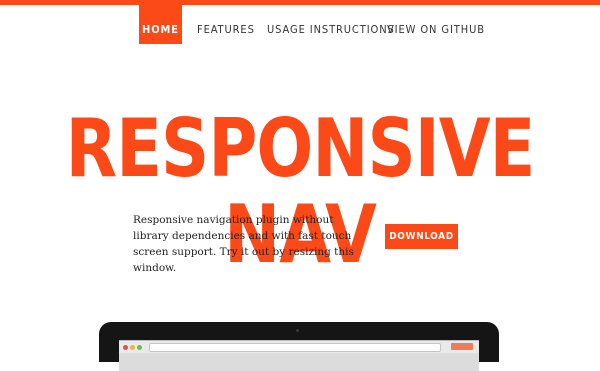  Describe the element at coordinates (139, 347) in the screenshot. I see `window-maximize-icon` at that location.